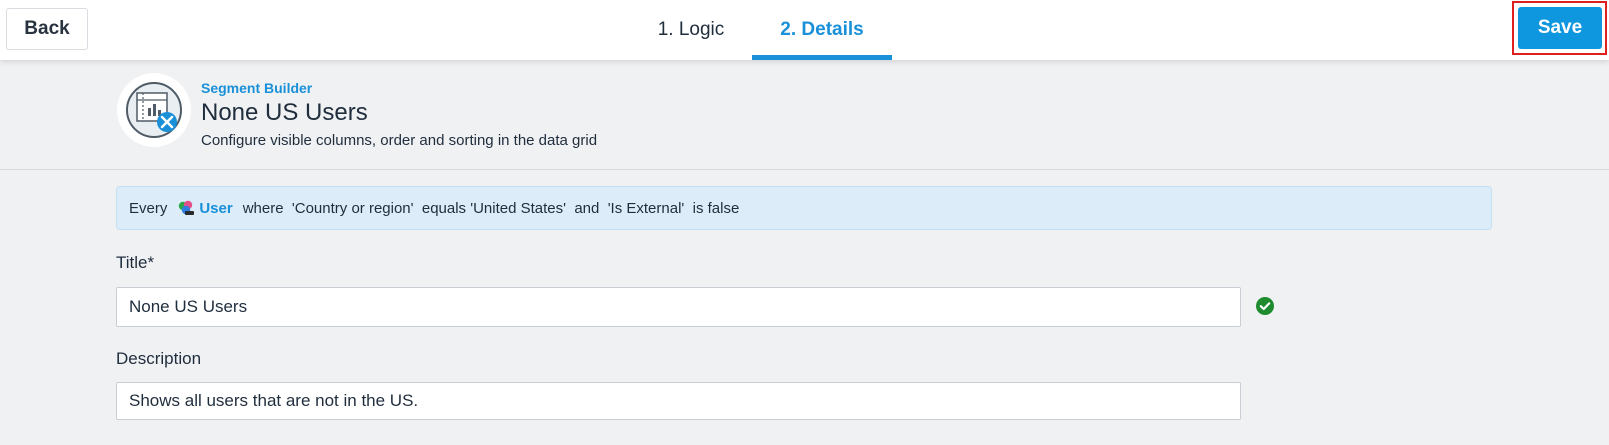 The height and width of the screenshot is (445, 1609). I want to click on rule-prefix: Every, so click(148, 208).